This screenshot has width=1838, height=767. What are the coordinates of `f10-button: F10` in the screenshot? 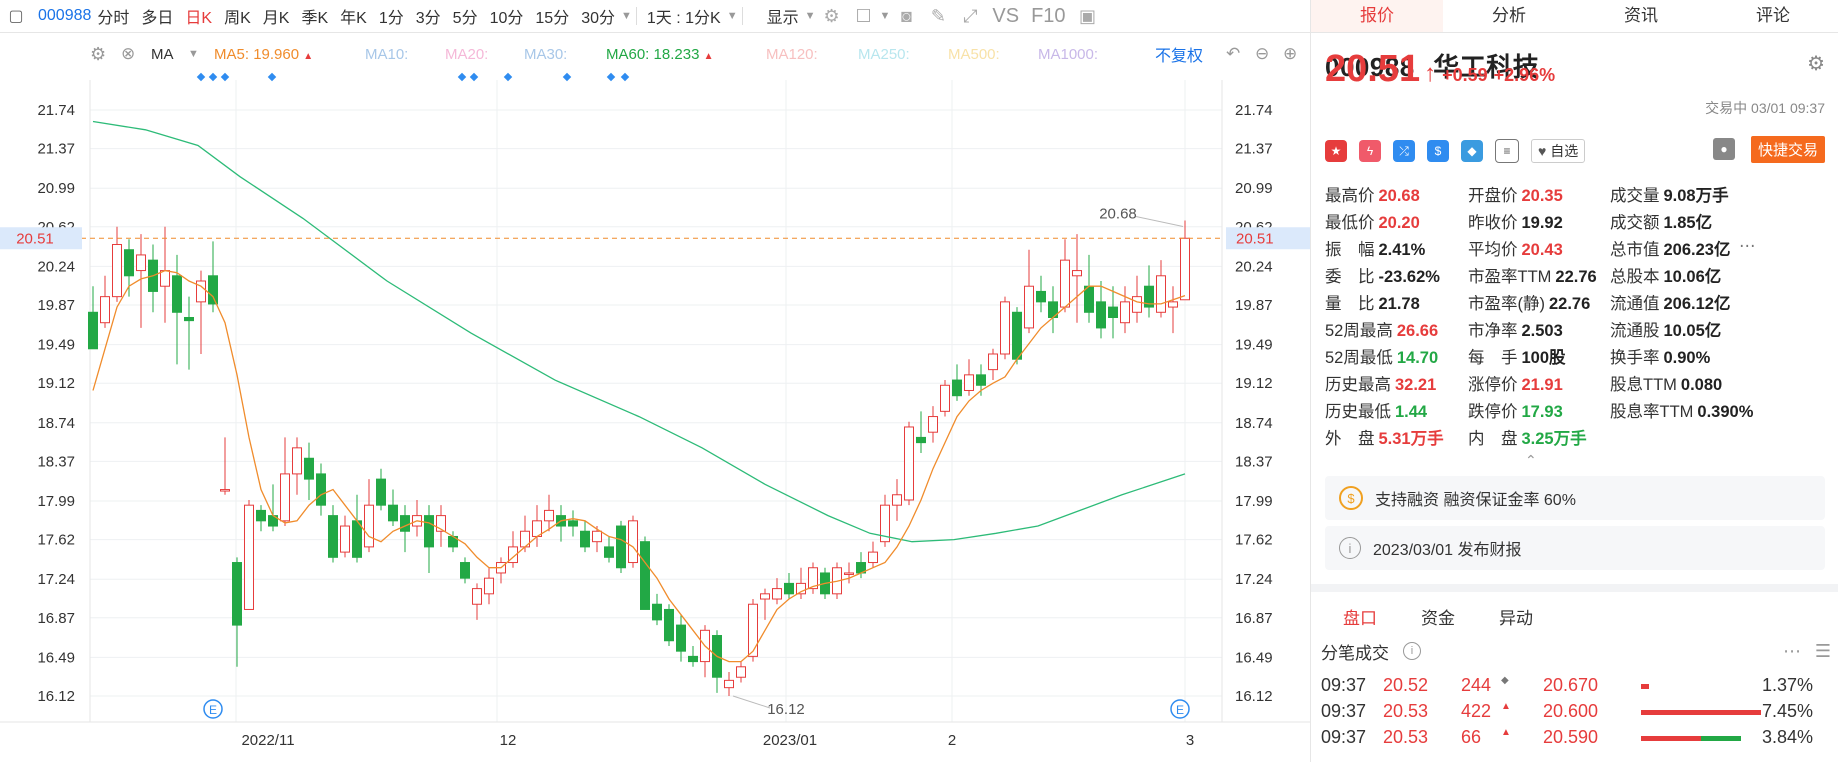 It's located at (1048, 16).